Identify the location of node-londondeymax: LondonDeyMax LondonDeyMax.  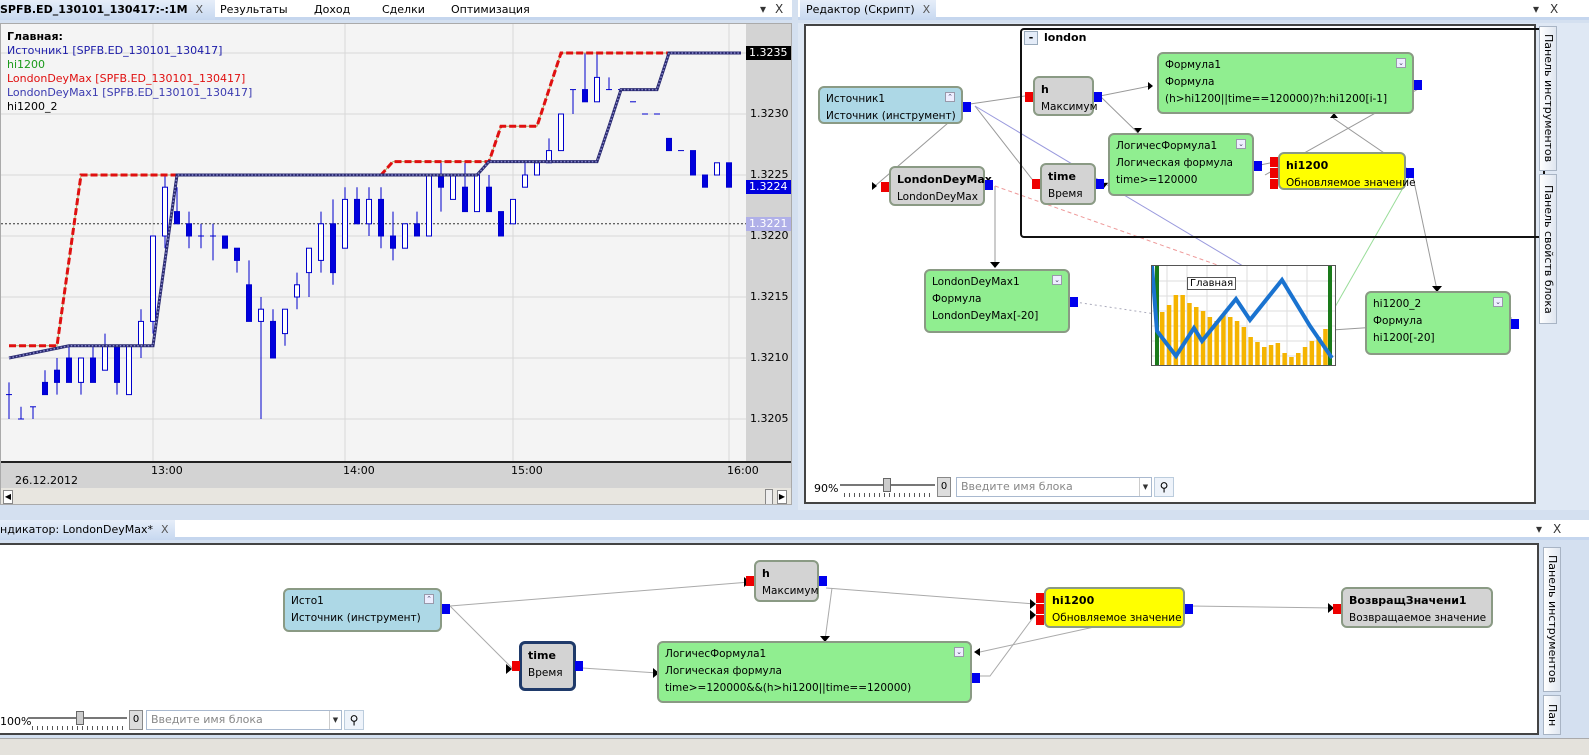
(937, 186).